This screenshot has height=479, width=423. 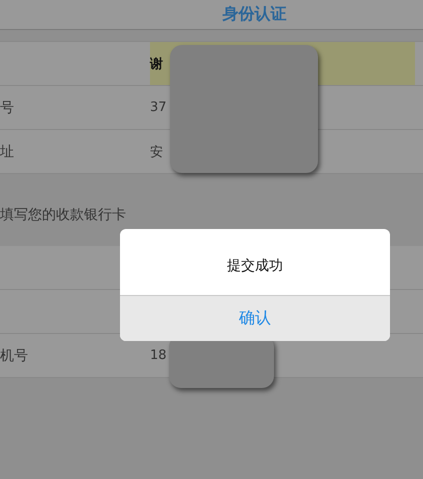 I want to click on field-label: 址, so click(x=7, y=151).